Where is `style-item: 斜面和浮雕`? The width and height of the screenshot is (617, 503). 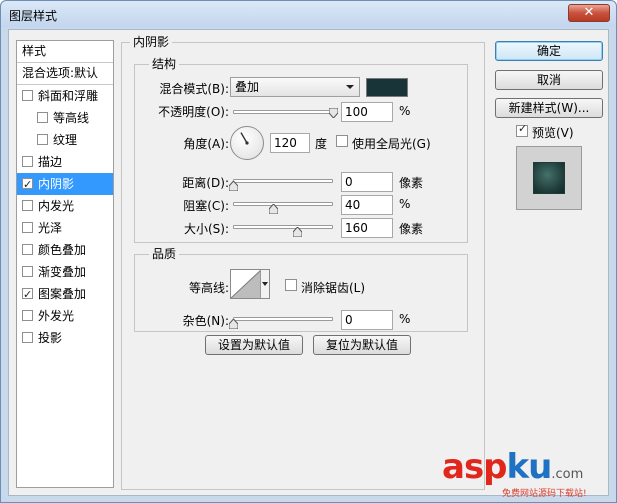
style-item: 斜面和浮雕 is located at coordinates (65, 96).